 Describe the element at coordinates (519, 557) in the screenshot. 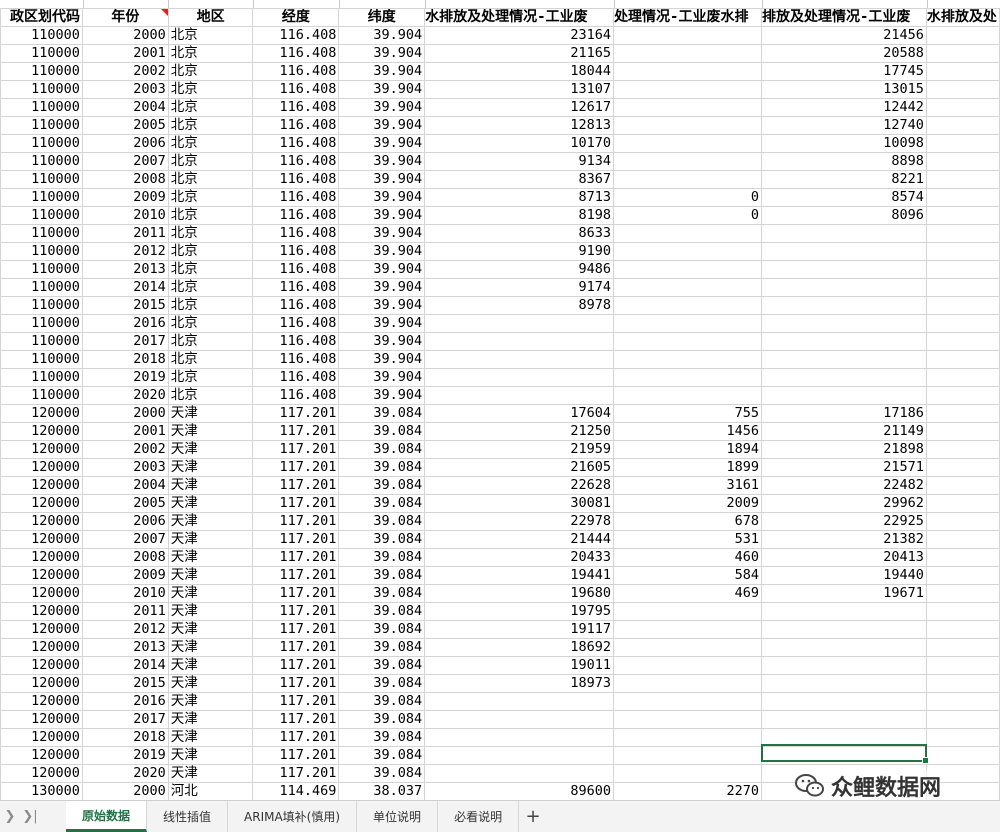

I see `cell-wastewater-1: 20433` at that location.